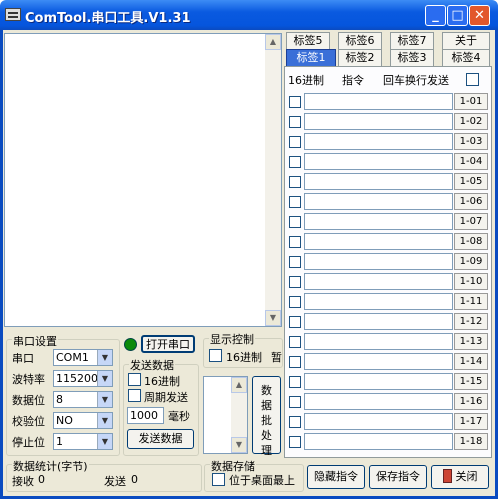 The image size is (498, 499). Describe the element at coordinates (471, 281) in the screenshot. I see `command-send-button: 1-10` at that location.